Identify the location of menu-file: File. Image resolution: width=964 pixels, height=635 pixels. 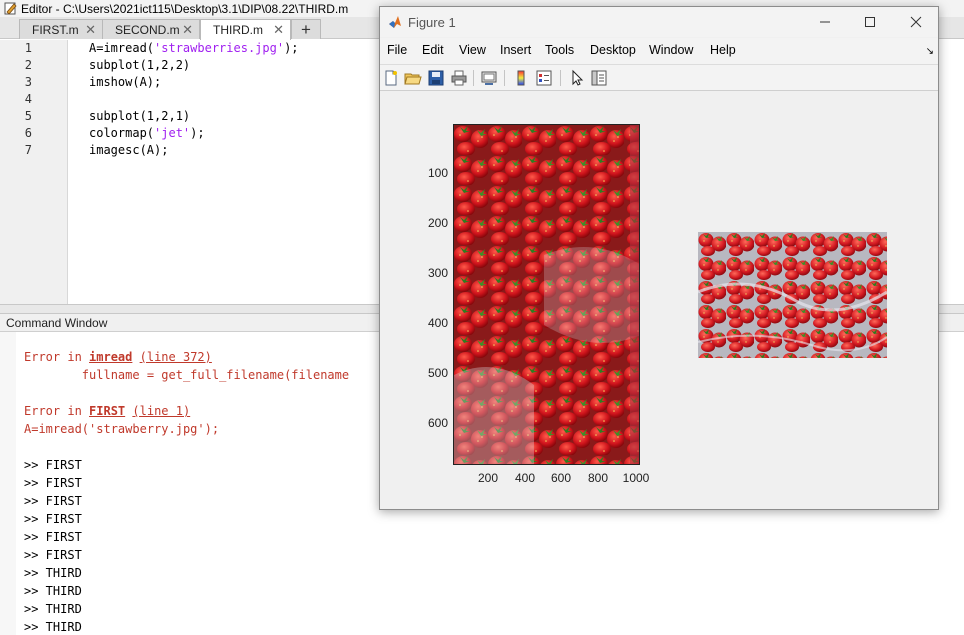
(397, 50).